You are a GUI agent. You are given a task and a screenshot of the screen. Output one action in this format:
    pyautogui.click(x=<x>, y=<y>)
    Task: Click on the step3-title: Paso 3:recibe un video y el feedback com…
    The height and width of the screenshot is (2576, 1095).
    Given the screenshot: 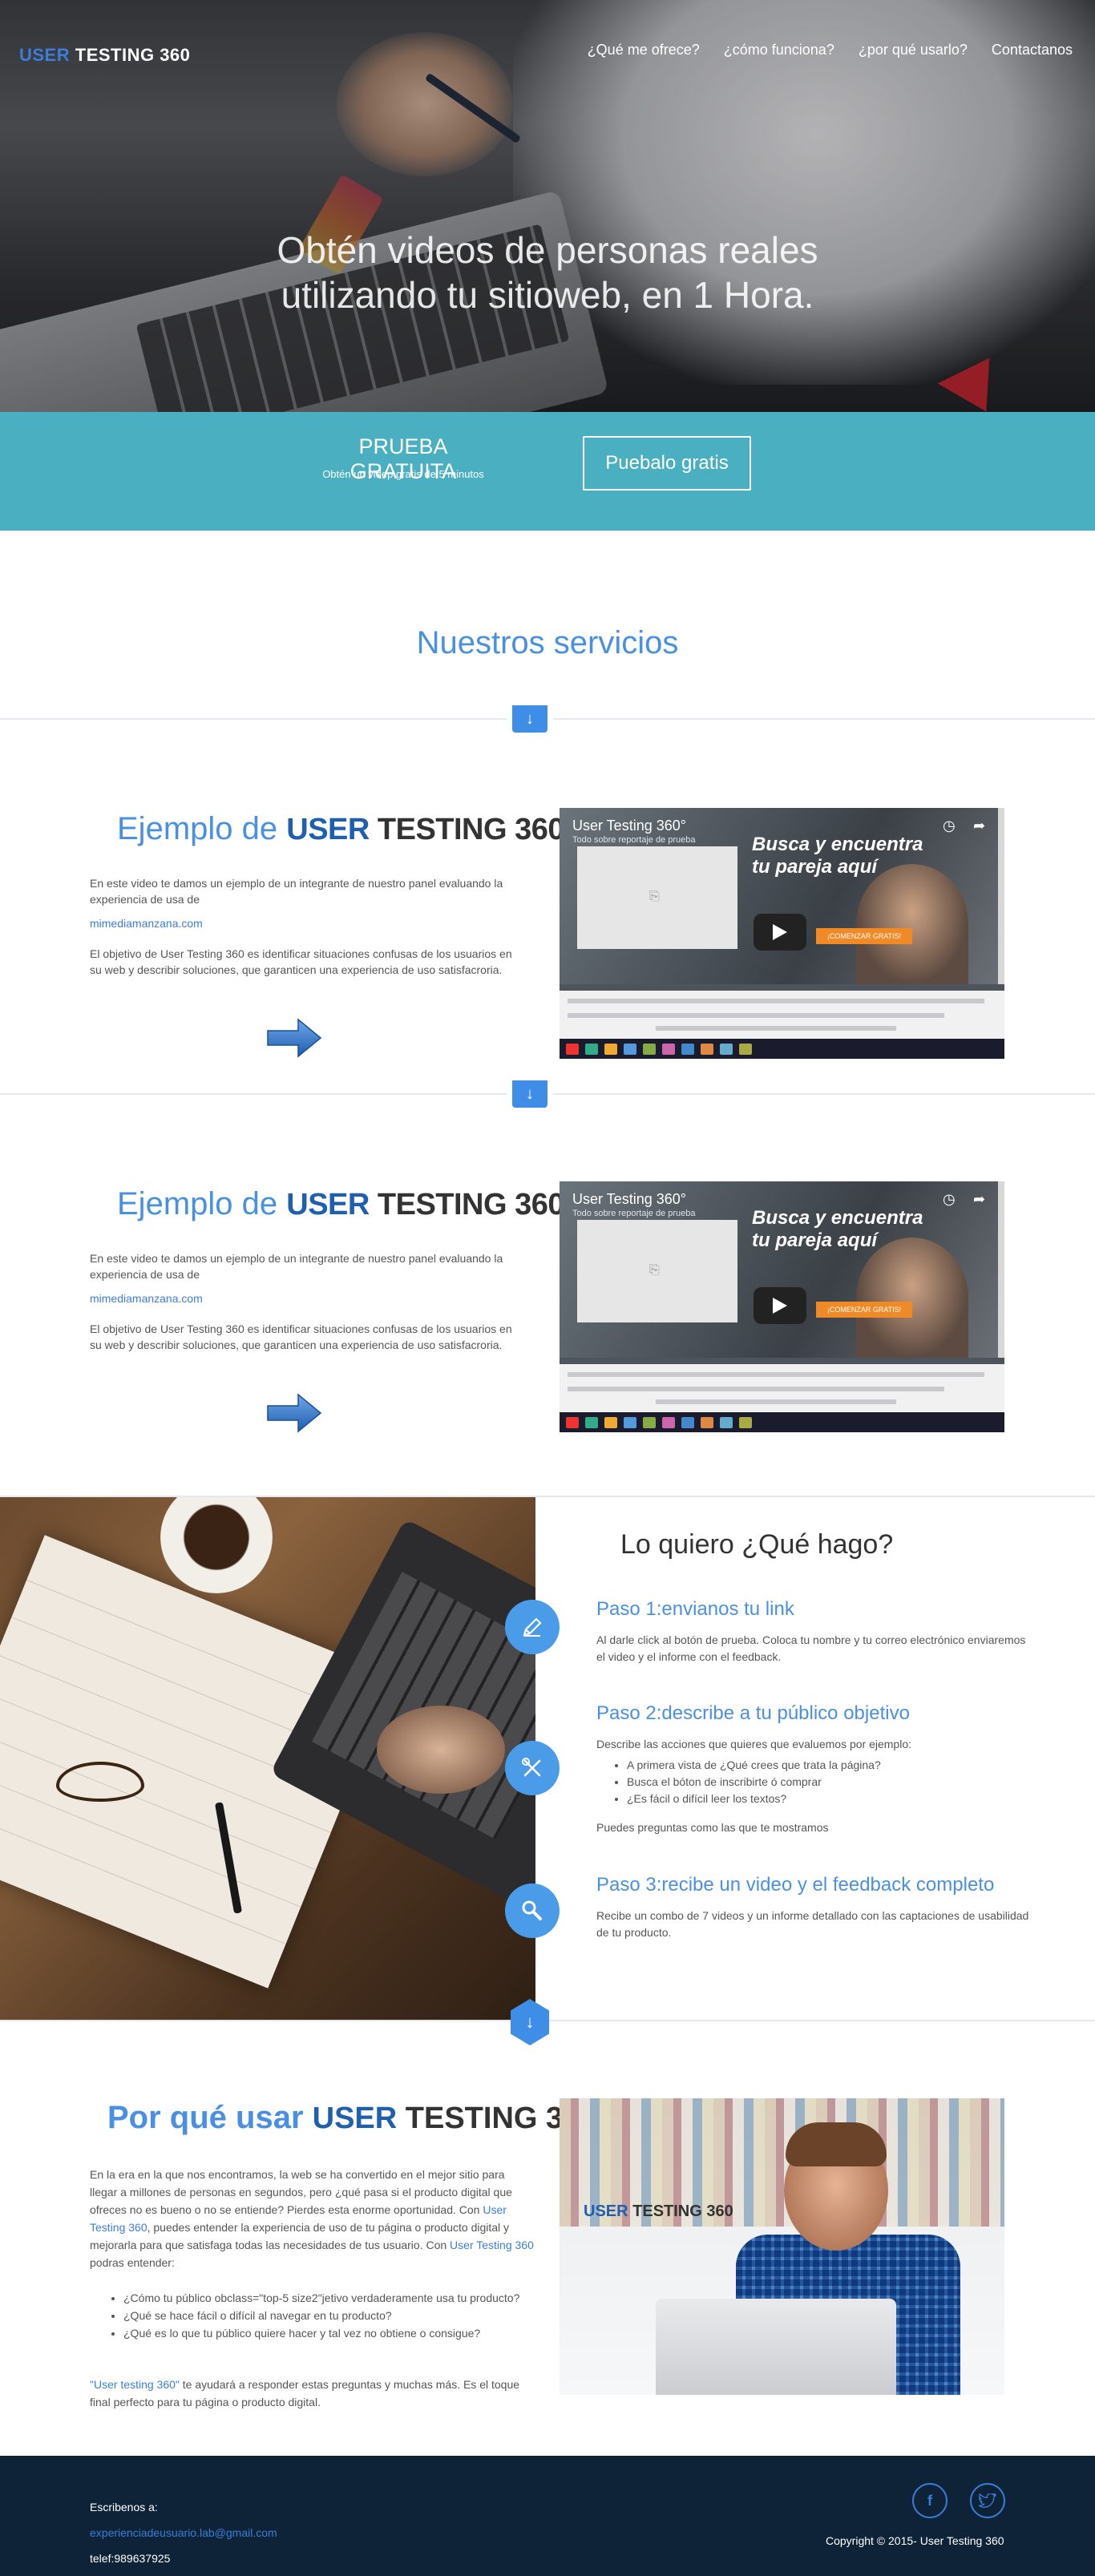 What is the action you would take?
    pyautogui.click(x=795, y=1885)
    